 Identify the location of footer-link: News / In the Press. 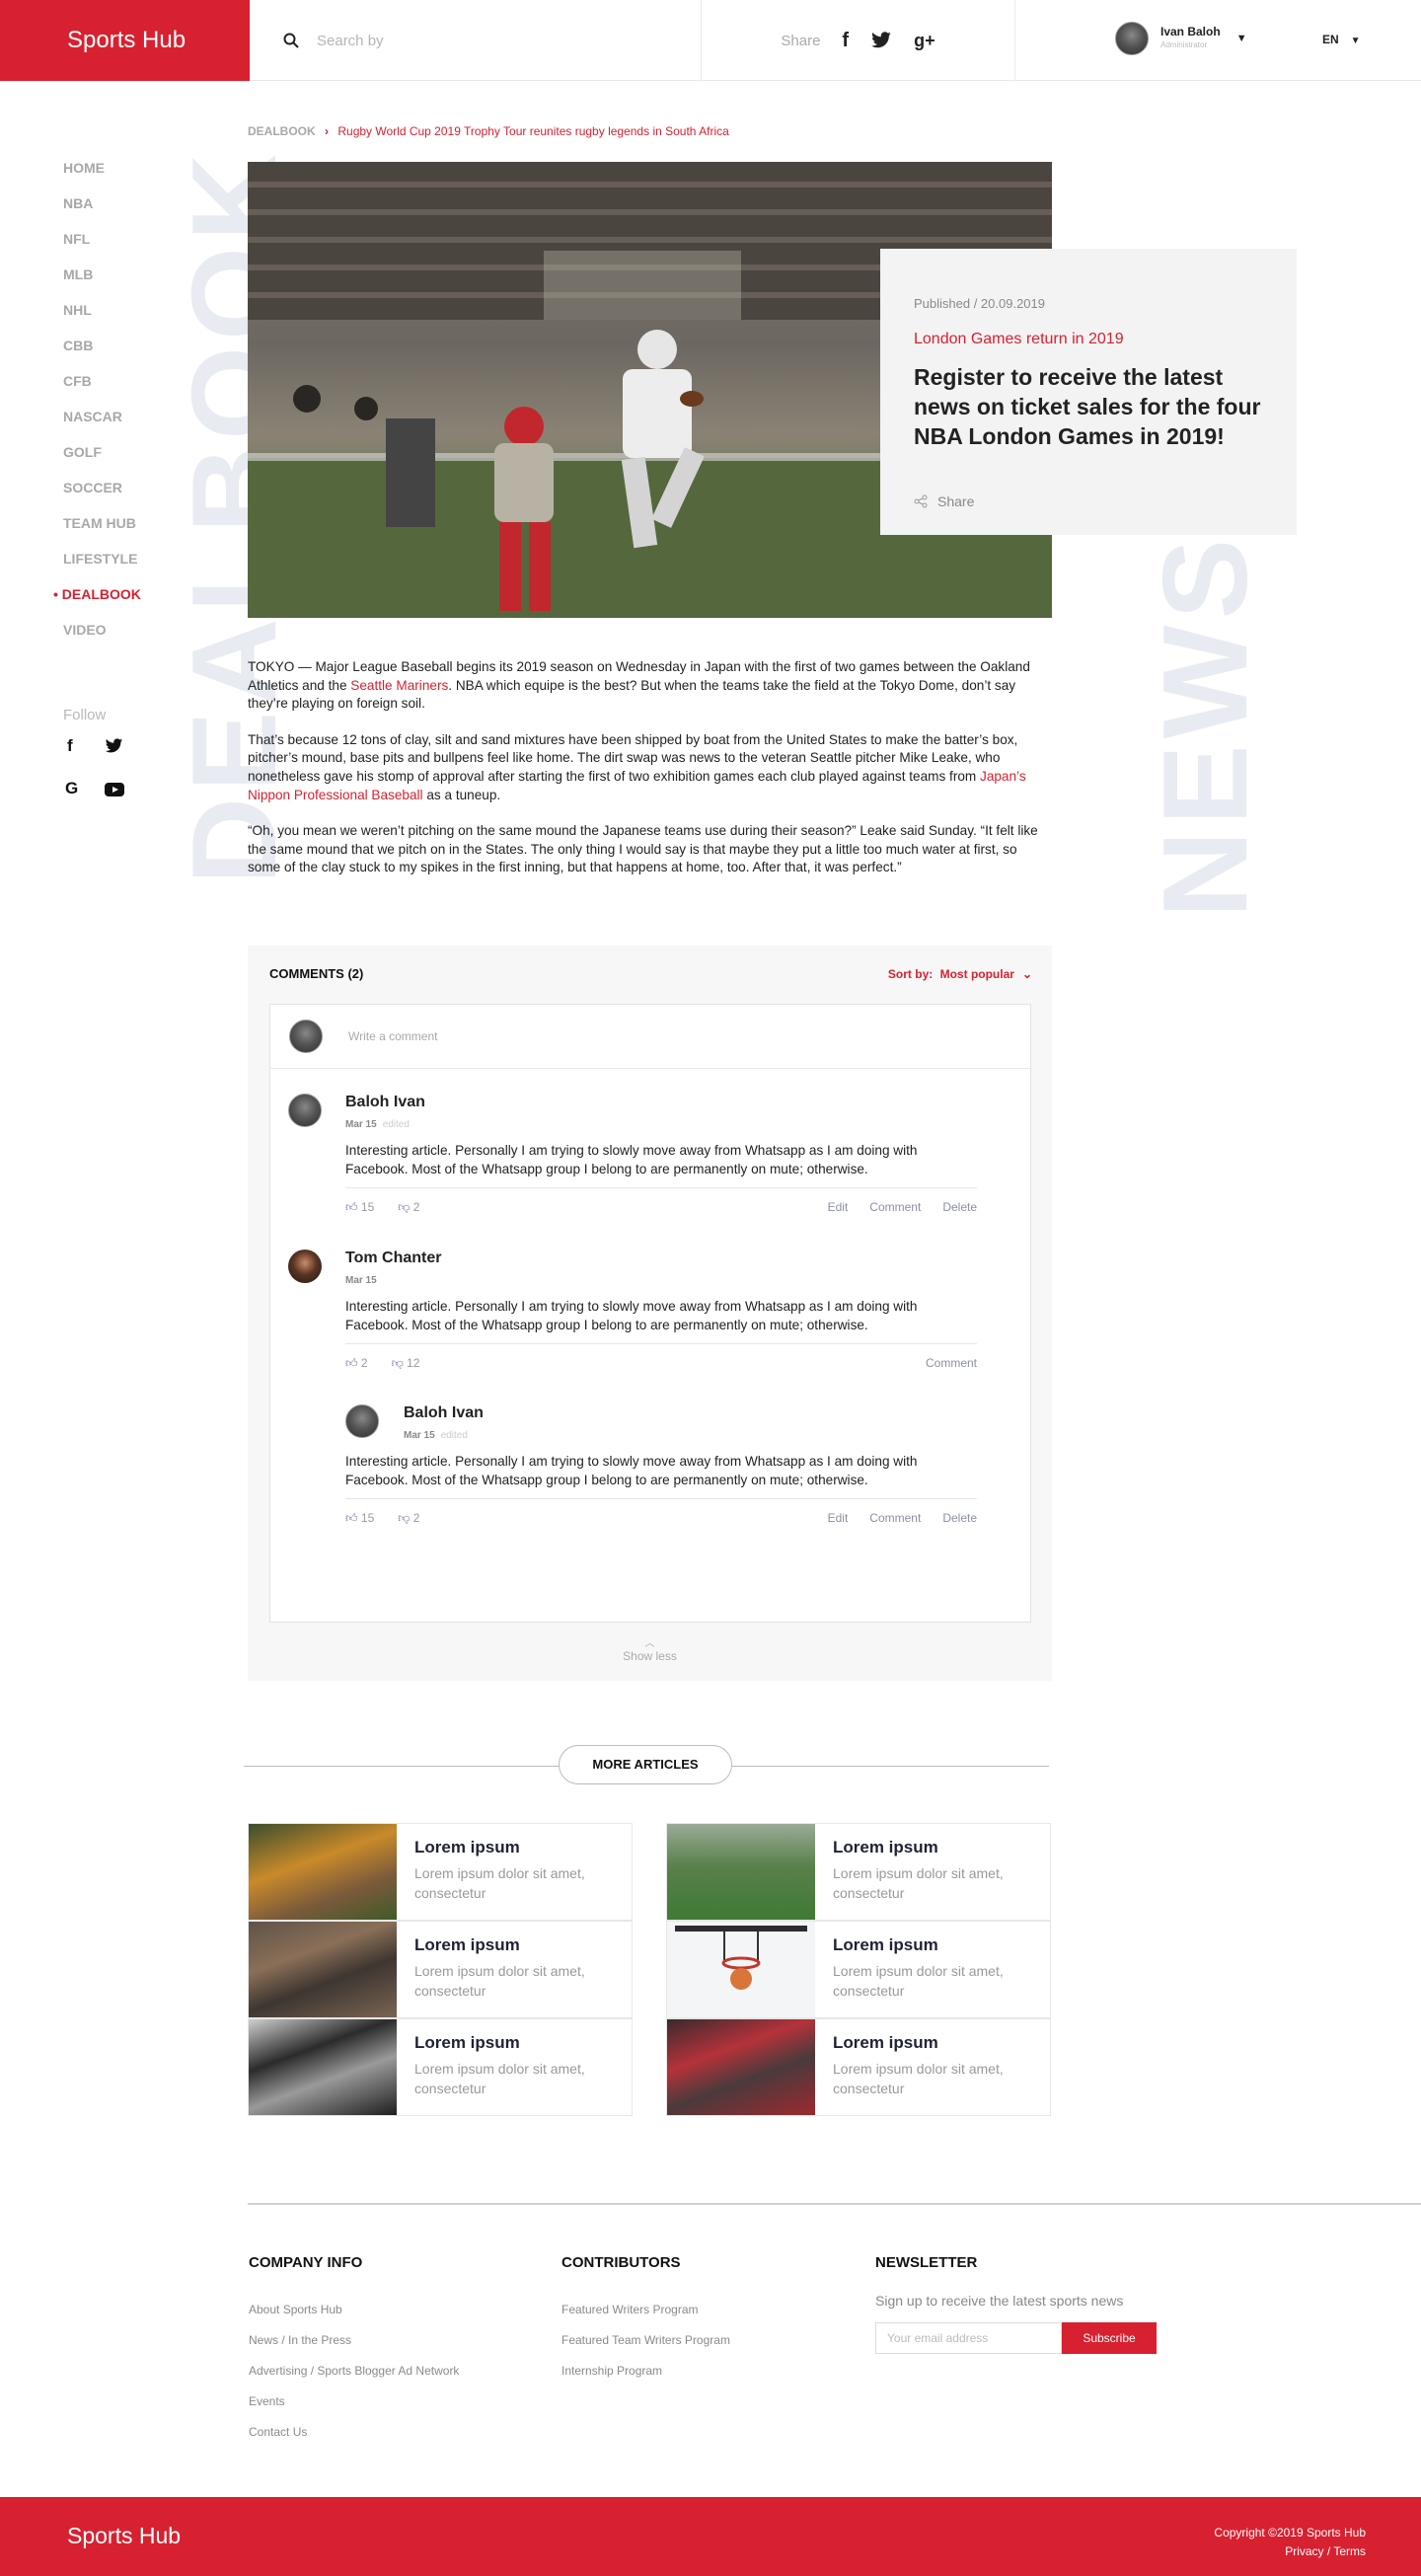
(300, 2340).